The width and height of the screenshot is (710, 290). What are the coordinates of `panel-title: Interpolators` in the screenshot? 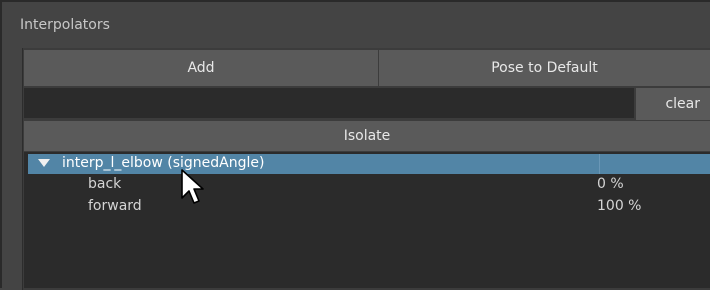 It's located at (65, 25).